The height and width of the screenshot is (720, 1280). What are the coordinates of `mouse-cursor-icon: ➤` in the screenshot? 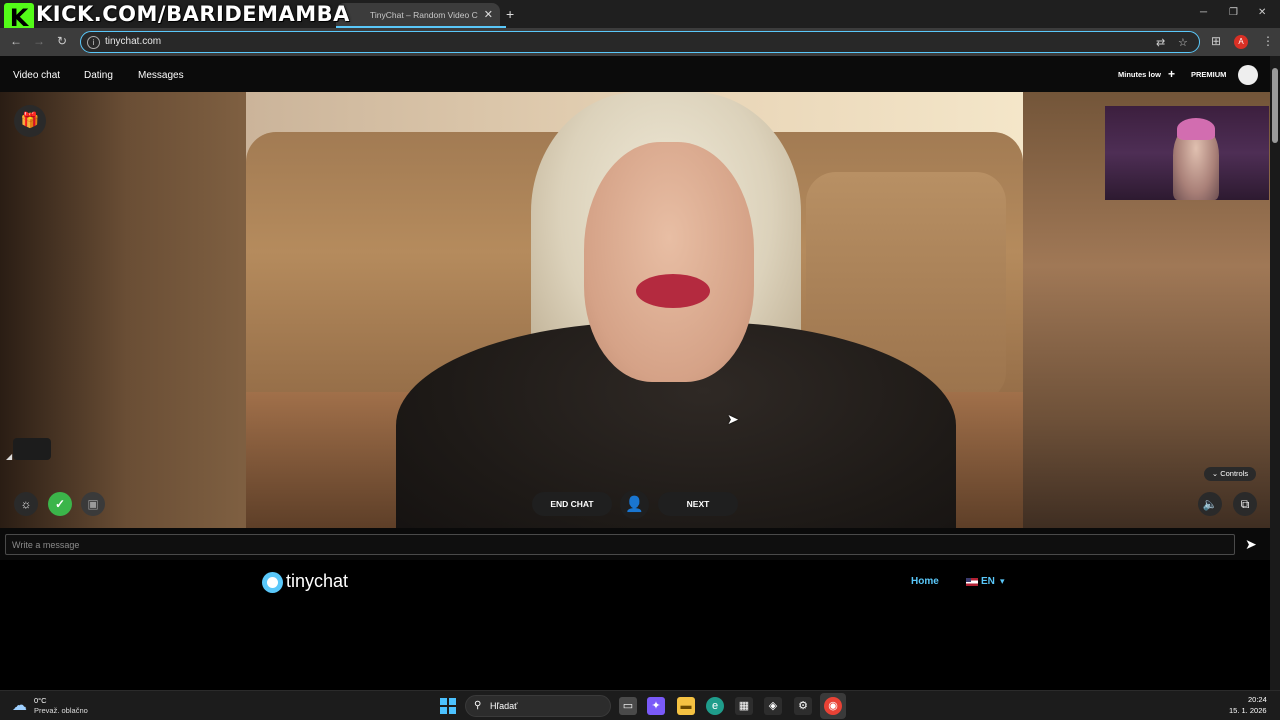 It's located at (733, 419).